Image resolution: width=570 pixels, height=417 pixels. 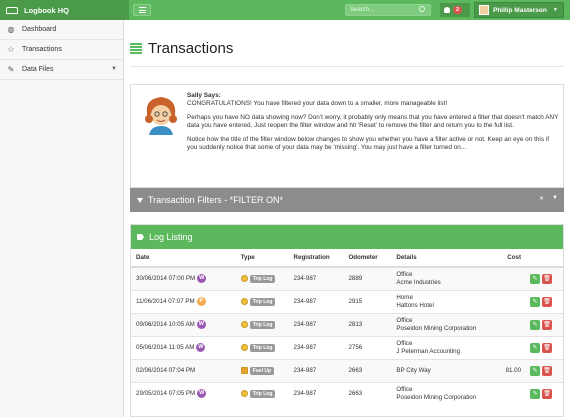 What do you see at coordinates (511, 324) in the screenshot?
I see `cost-cell` at bounding box center [511, 324].